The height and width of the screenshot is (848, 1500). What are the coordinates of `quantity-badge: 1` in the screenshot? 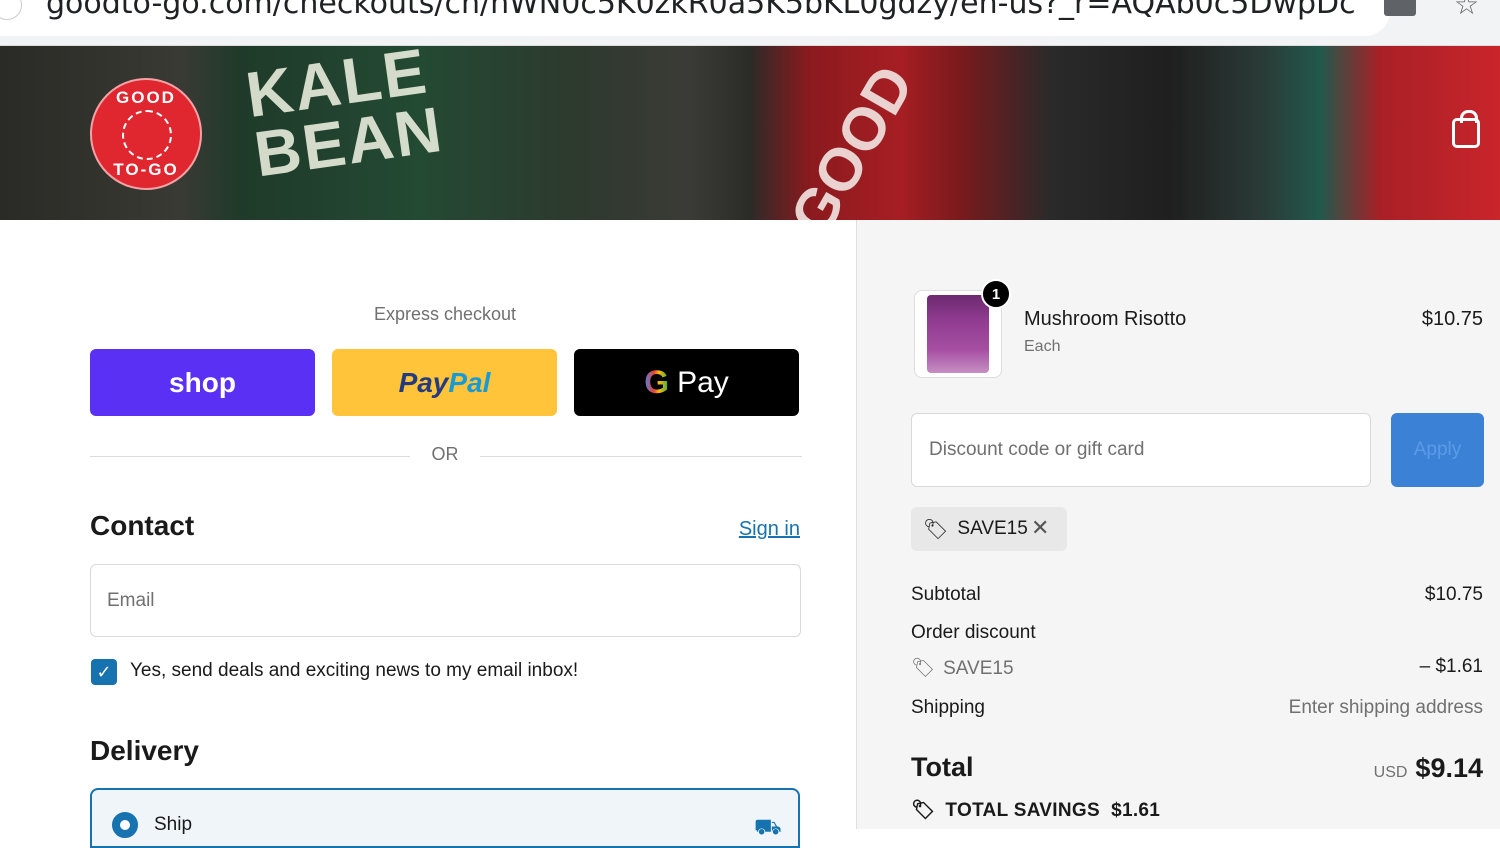 It's located at (996, 294).